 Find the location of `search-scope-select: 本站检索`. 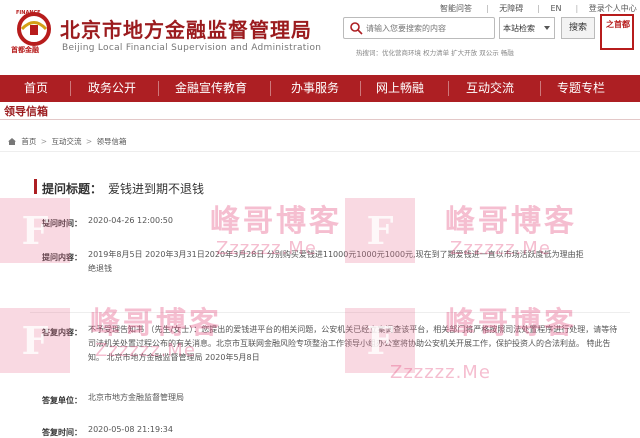

search-scope-select: 本站检索 is located at coordinates (527, 28).